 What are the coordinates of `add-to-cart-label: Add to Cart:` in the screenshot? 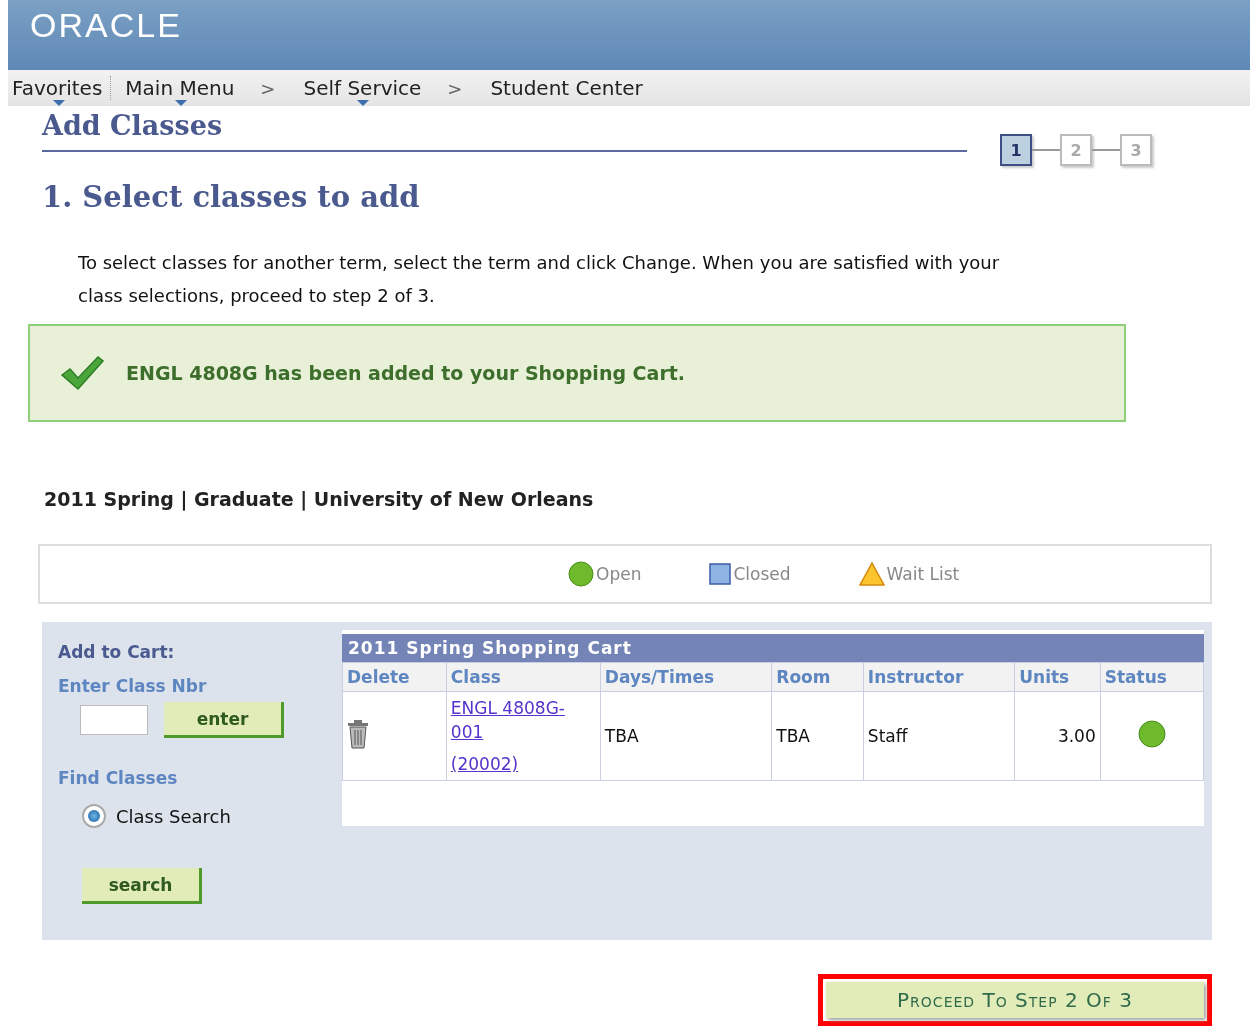 It's located at (117, 652).